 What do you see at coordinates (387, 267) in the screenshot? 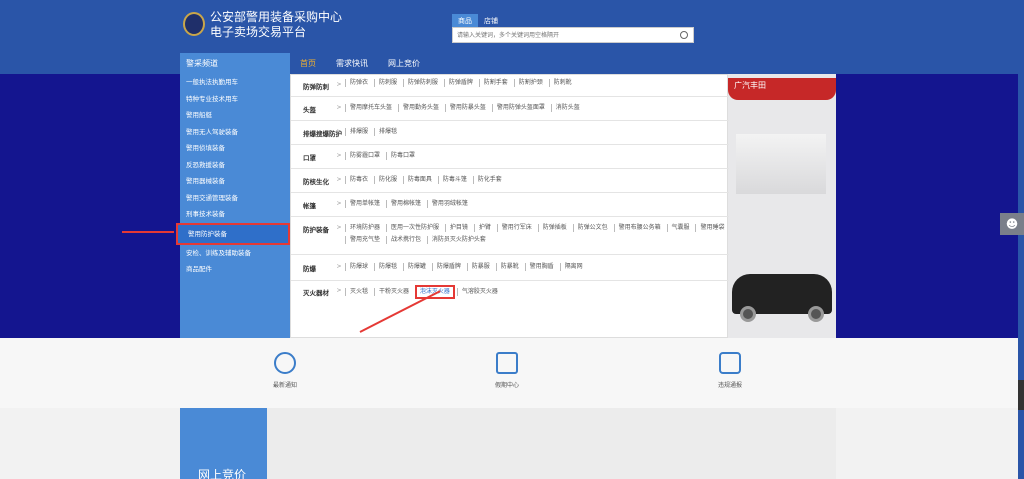
I see `flyout-item: 防爆毯` at bounding box center [387, 267].